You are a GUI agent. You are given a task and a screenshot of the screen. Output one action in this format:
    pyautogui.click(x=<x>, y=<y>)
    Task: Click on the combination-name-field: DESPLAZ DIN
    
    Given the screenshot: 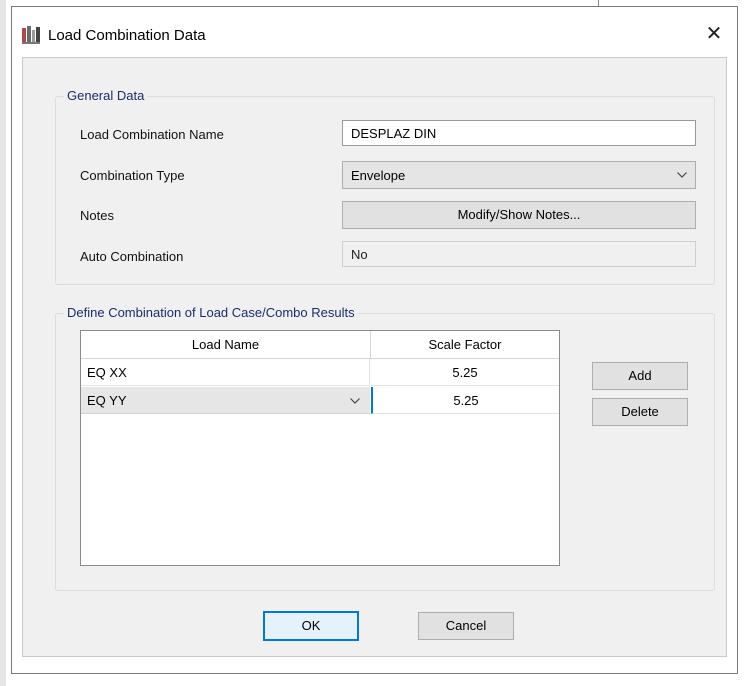 What is the action you would take?
    pyautogui.click(x=519, y=133)
    